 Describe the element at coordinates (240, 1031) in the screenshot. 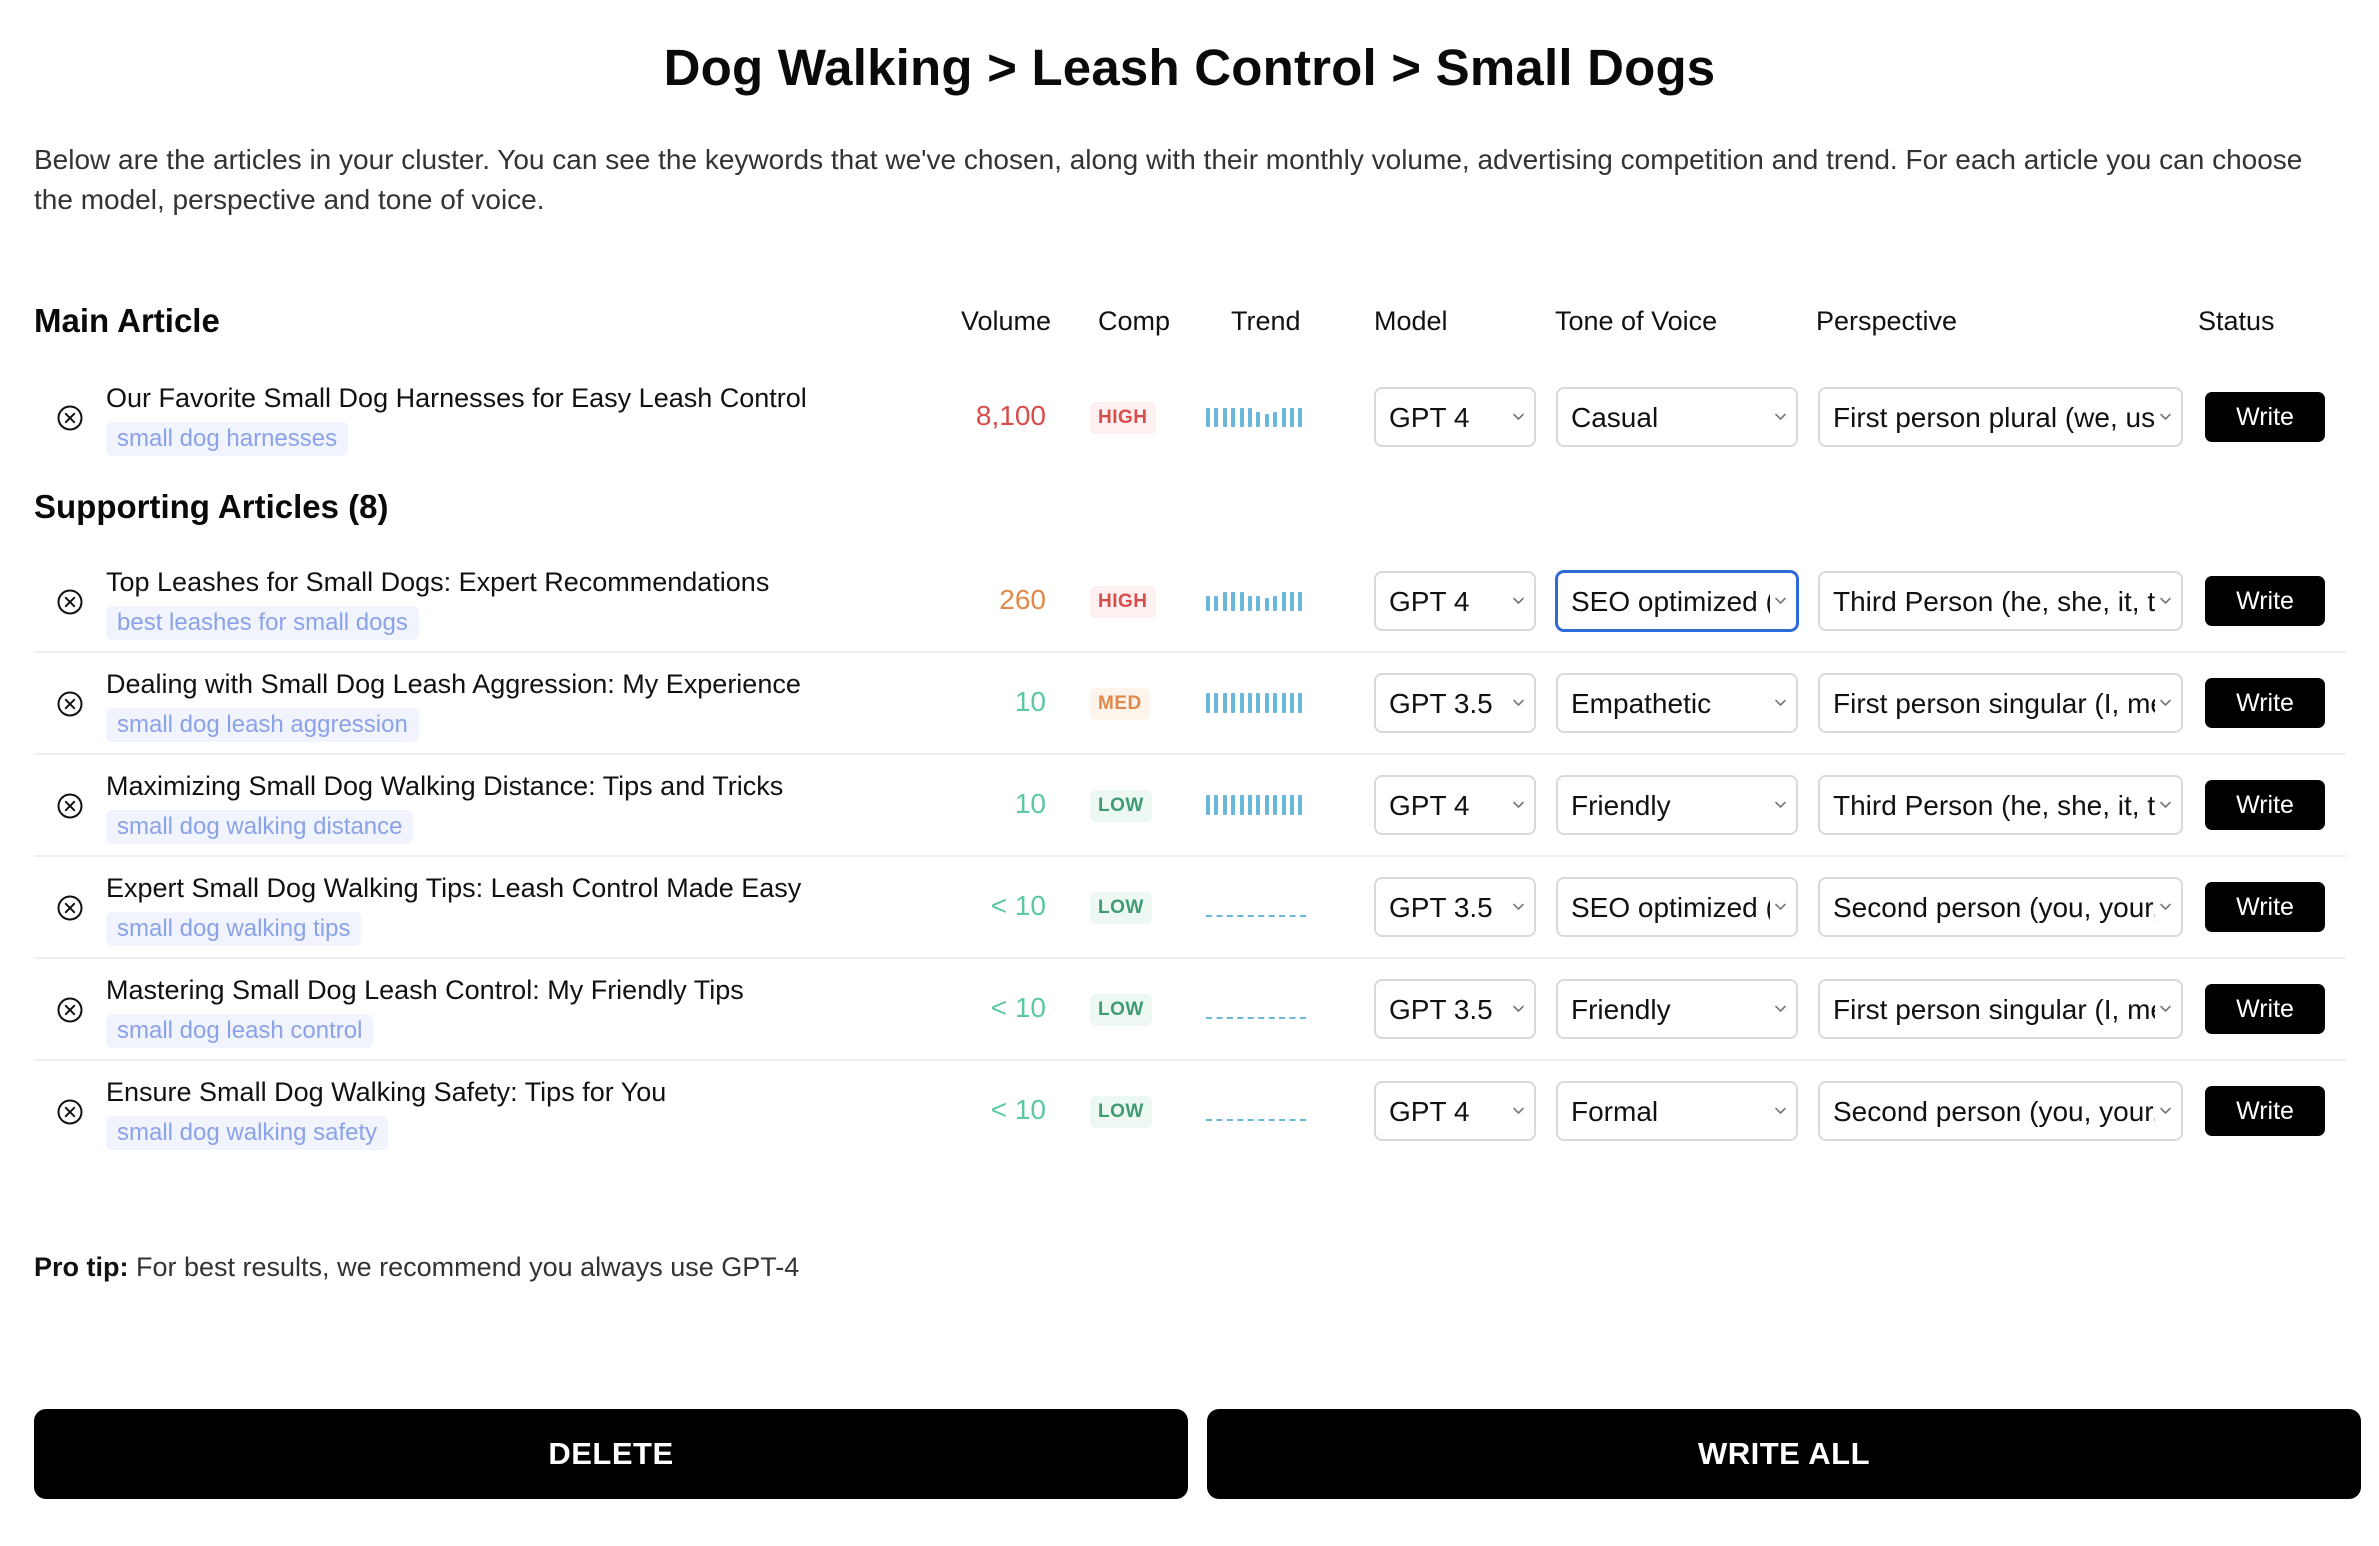

I see `keyword-tag: small dog leash control` at that location.